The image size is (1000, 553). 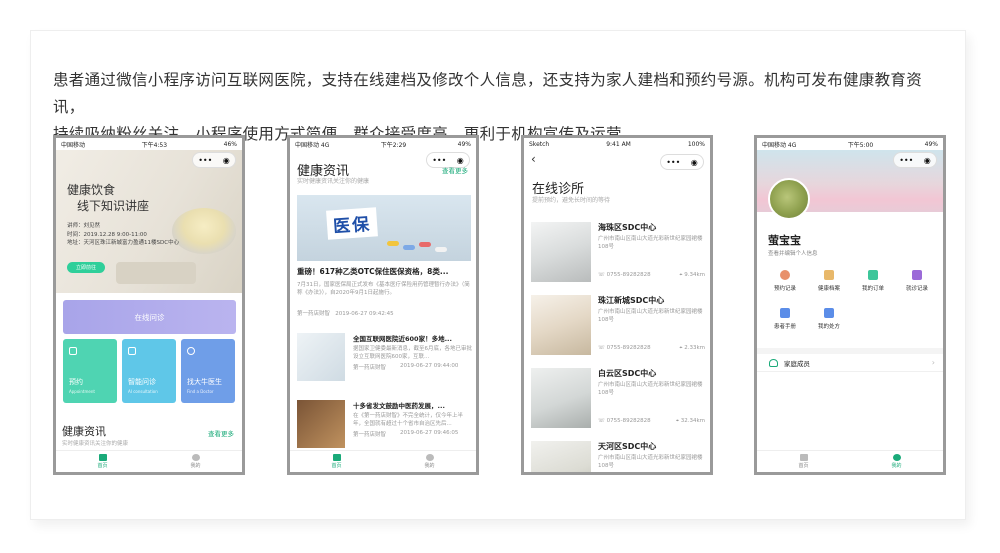 I want to click on grid-my-prescription: 我的处方, so click(x=829, y=319).